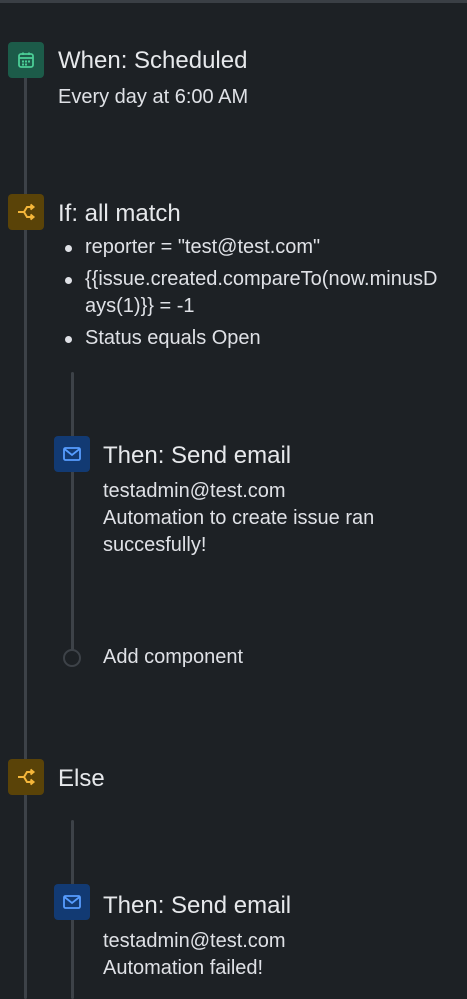  I want to click on condition-title: If: all match, so click(119, 214).